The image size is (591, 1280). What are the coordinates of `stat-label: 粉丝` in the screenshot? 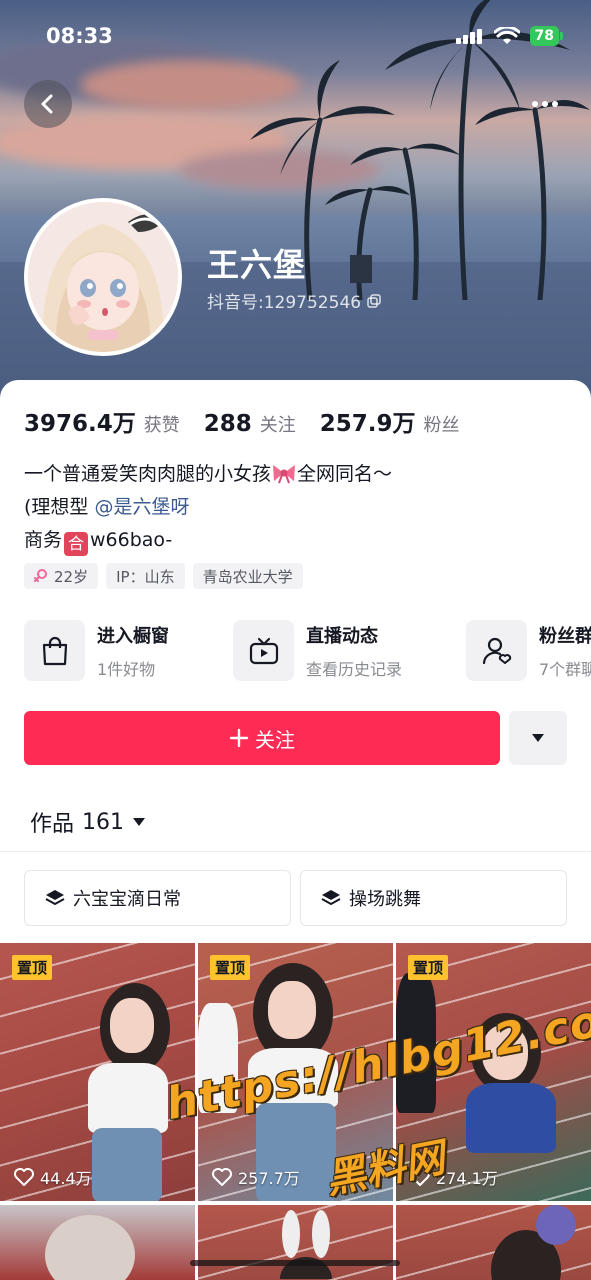 It's located at (441, 425).